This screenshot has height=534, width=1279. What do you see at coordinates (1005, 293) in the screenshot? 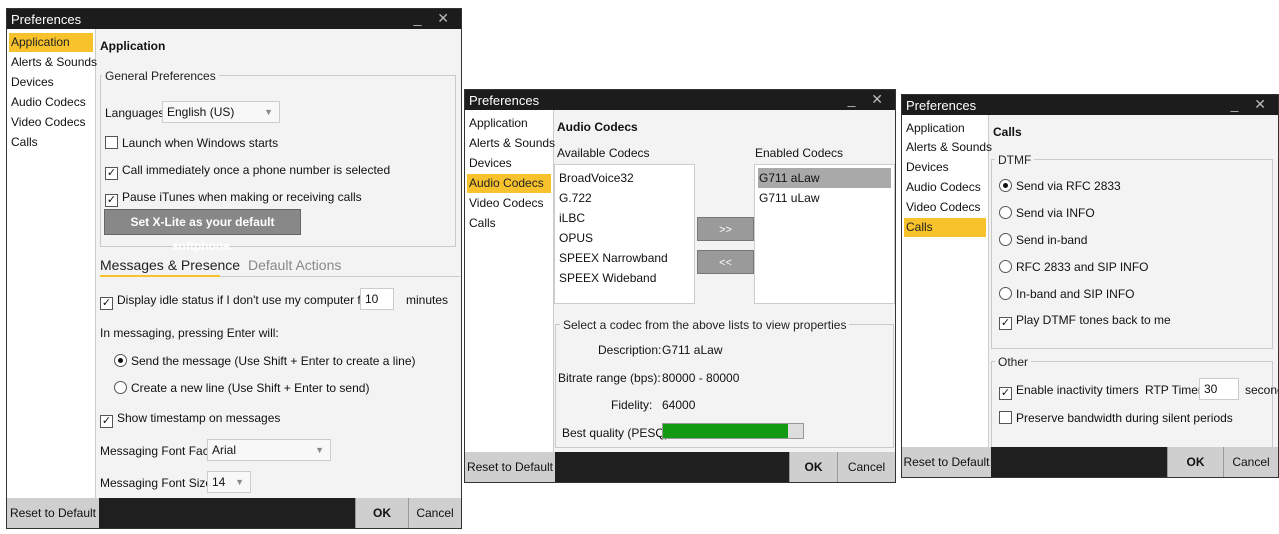
I see `dtmf-inband-sipinfo-radio` at bounding box center [1005, 293].